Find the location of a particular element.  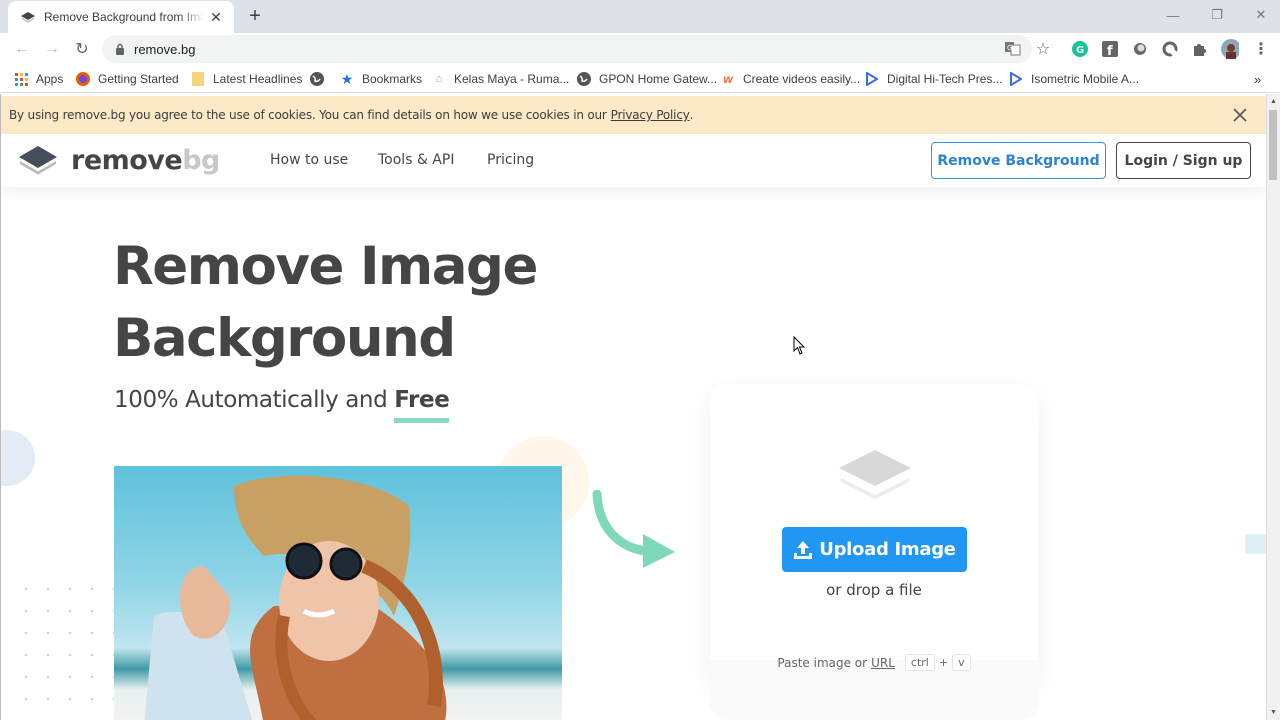

hero-title: Remove Image Background is located at coordinates (325, 303).